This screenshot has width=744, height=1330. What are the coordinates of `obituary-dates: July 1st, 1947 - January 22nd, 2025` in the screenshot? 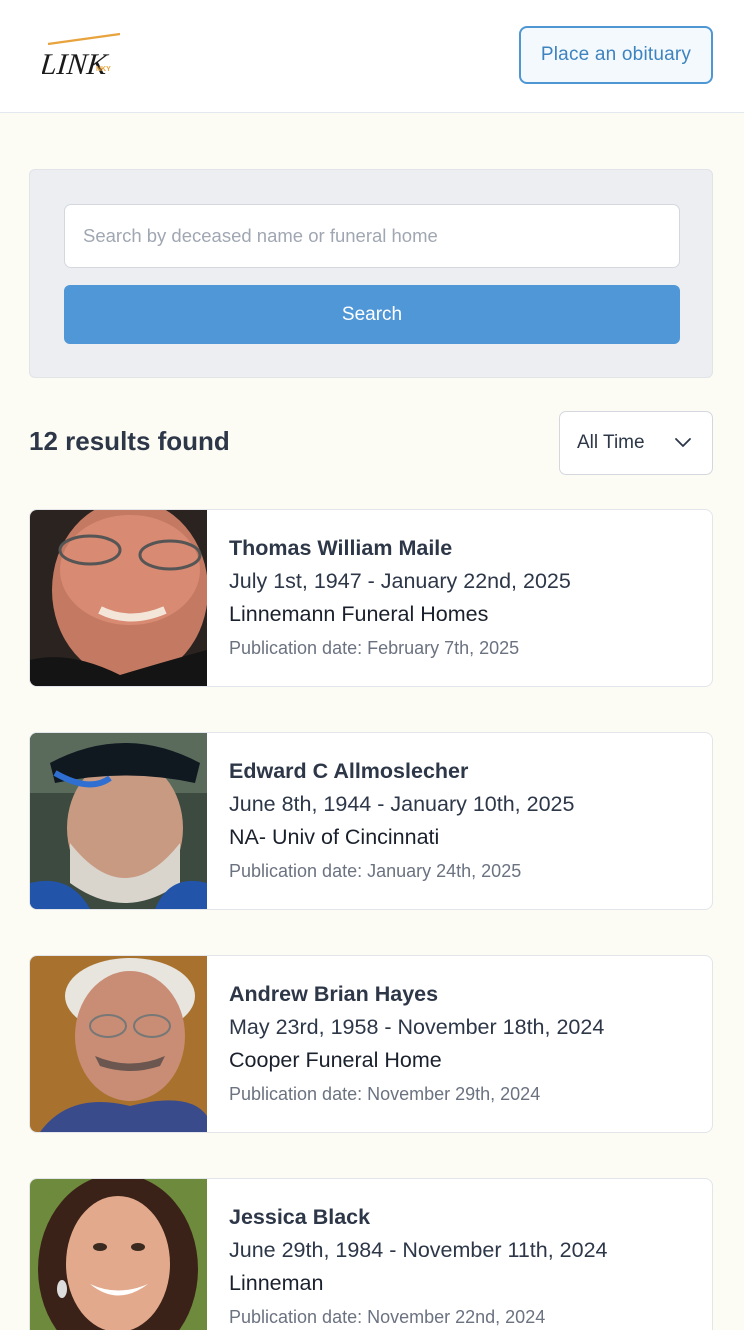 It's located at (400, 581).